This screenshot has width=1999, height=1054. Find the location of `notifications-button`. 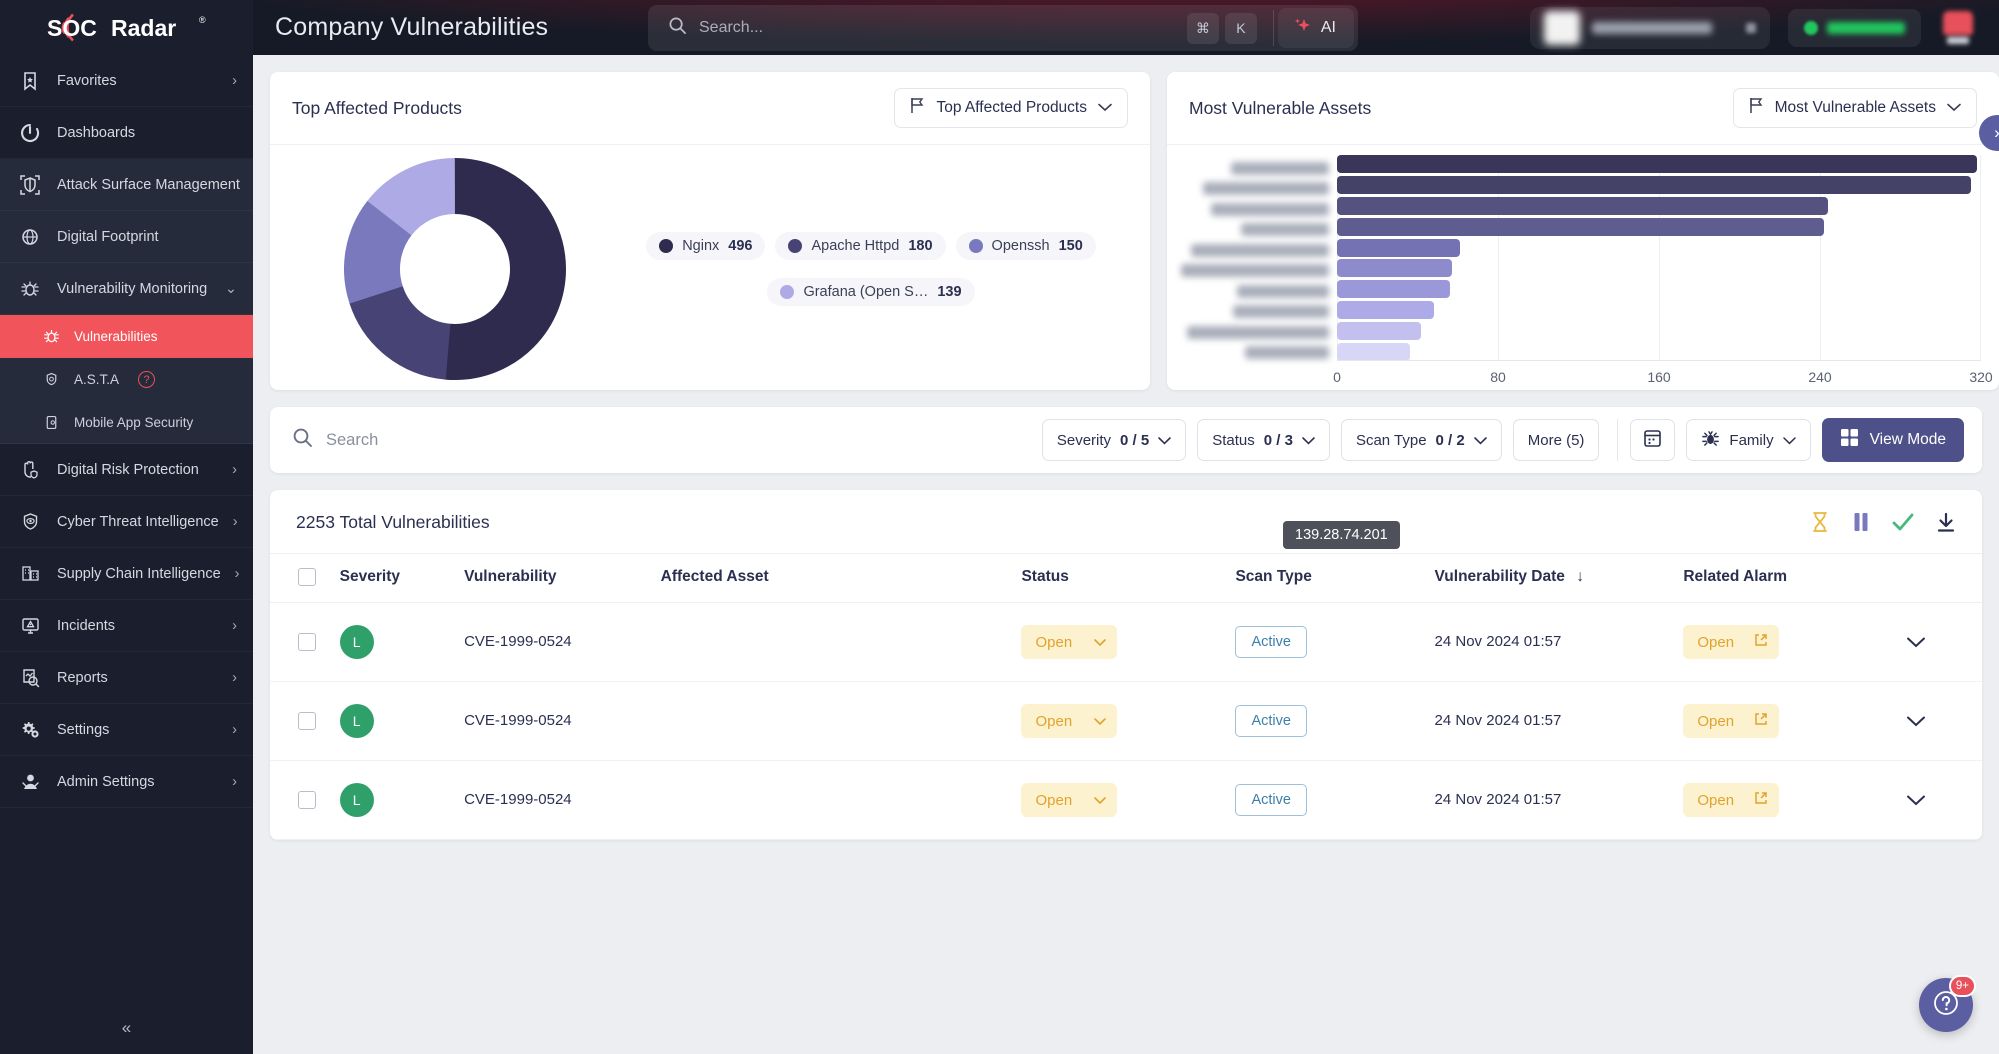

notifications-button is located at coordinates (1958, 27).